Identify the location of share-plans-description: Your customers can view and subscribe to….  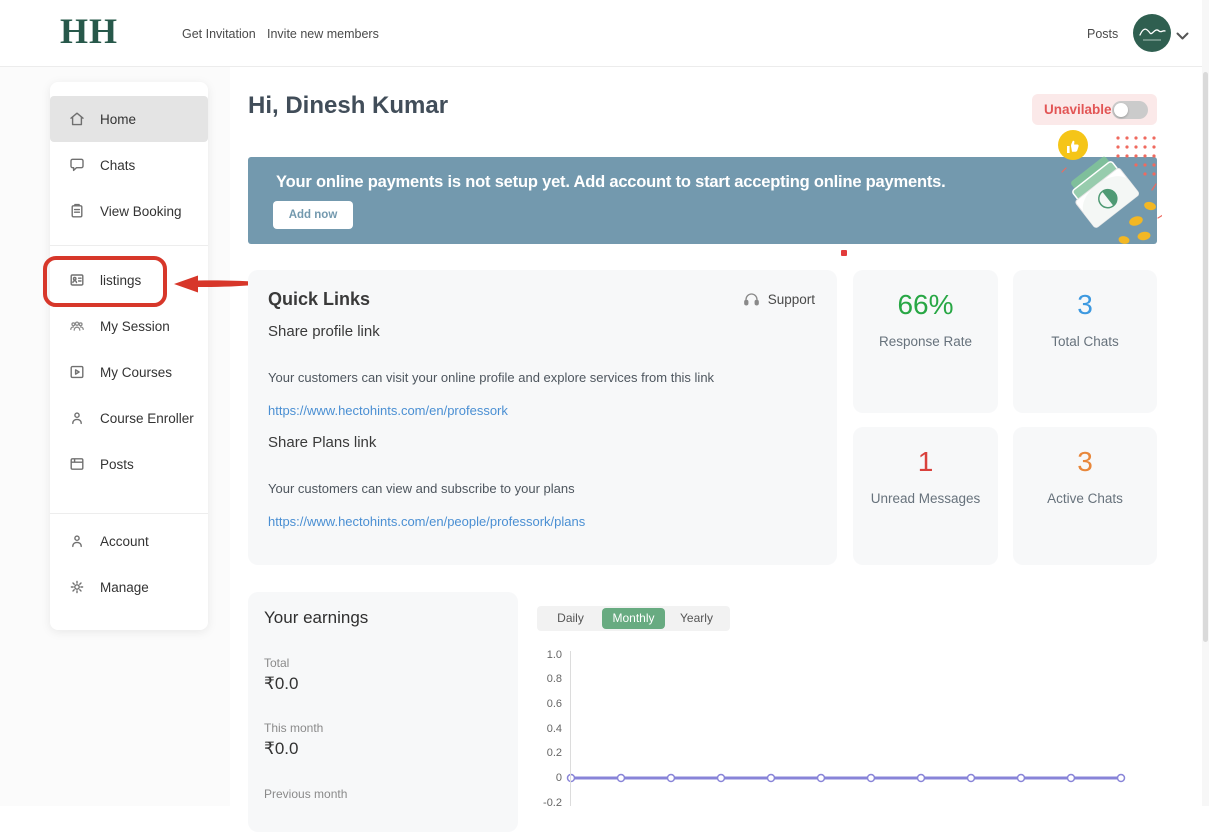
(421, 488).